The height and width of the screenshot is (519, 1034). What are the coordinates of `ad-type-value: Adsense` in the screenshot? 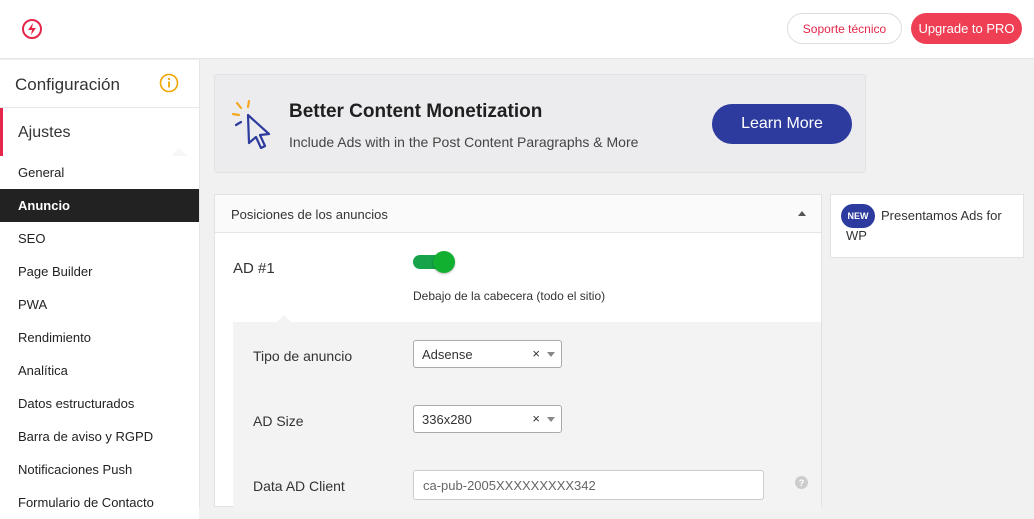 It's located at (447, 354).